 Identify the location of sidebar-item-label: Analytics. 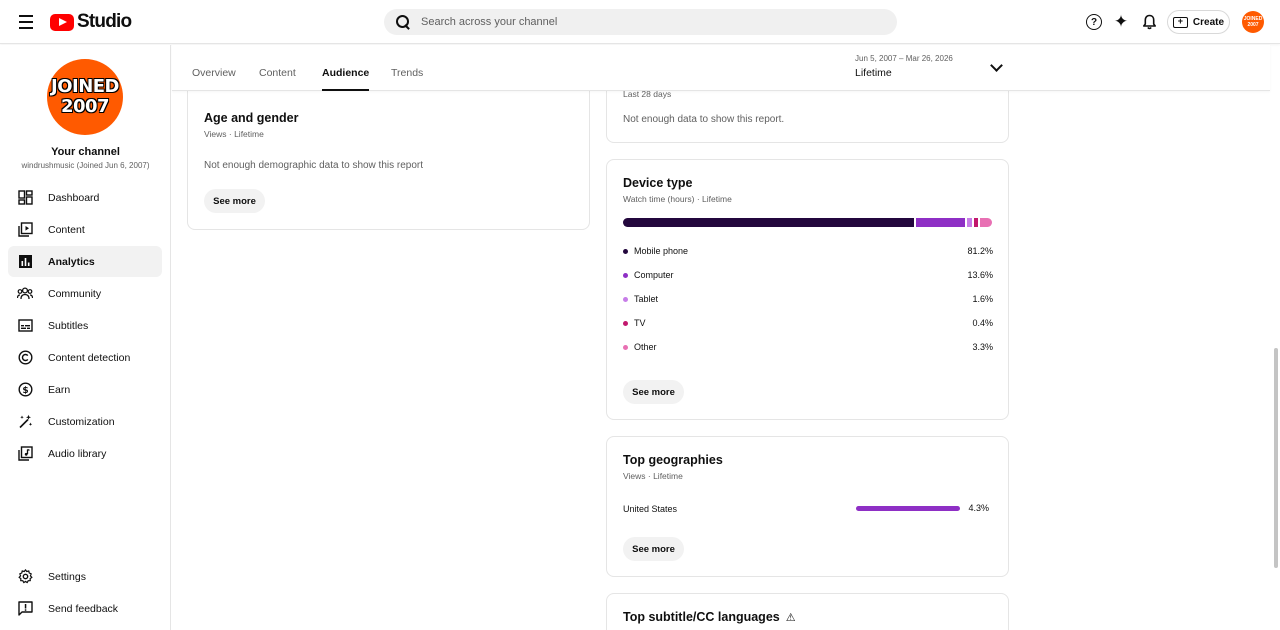
(71, 261).